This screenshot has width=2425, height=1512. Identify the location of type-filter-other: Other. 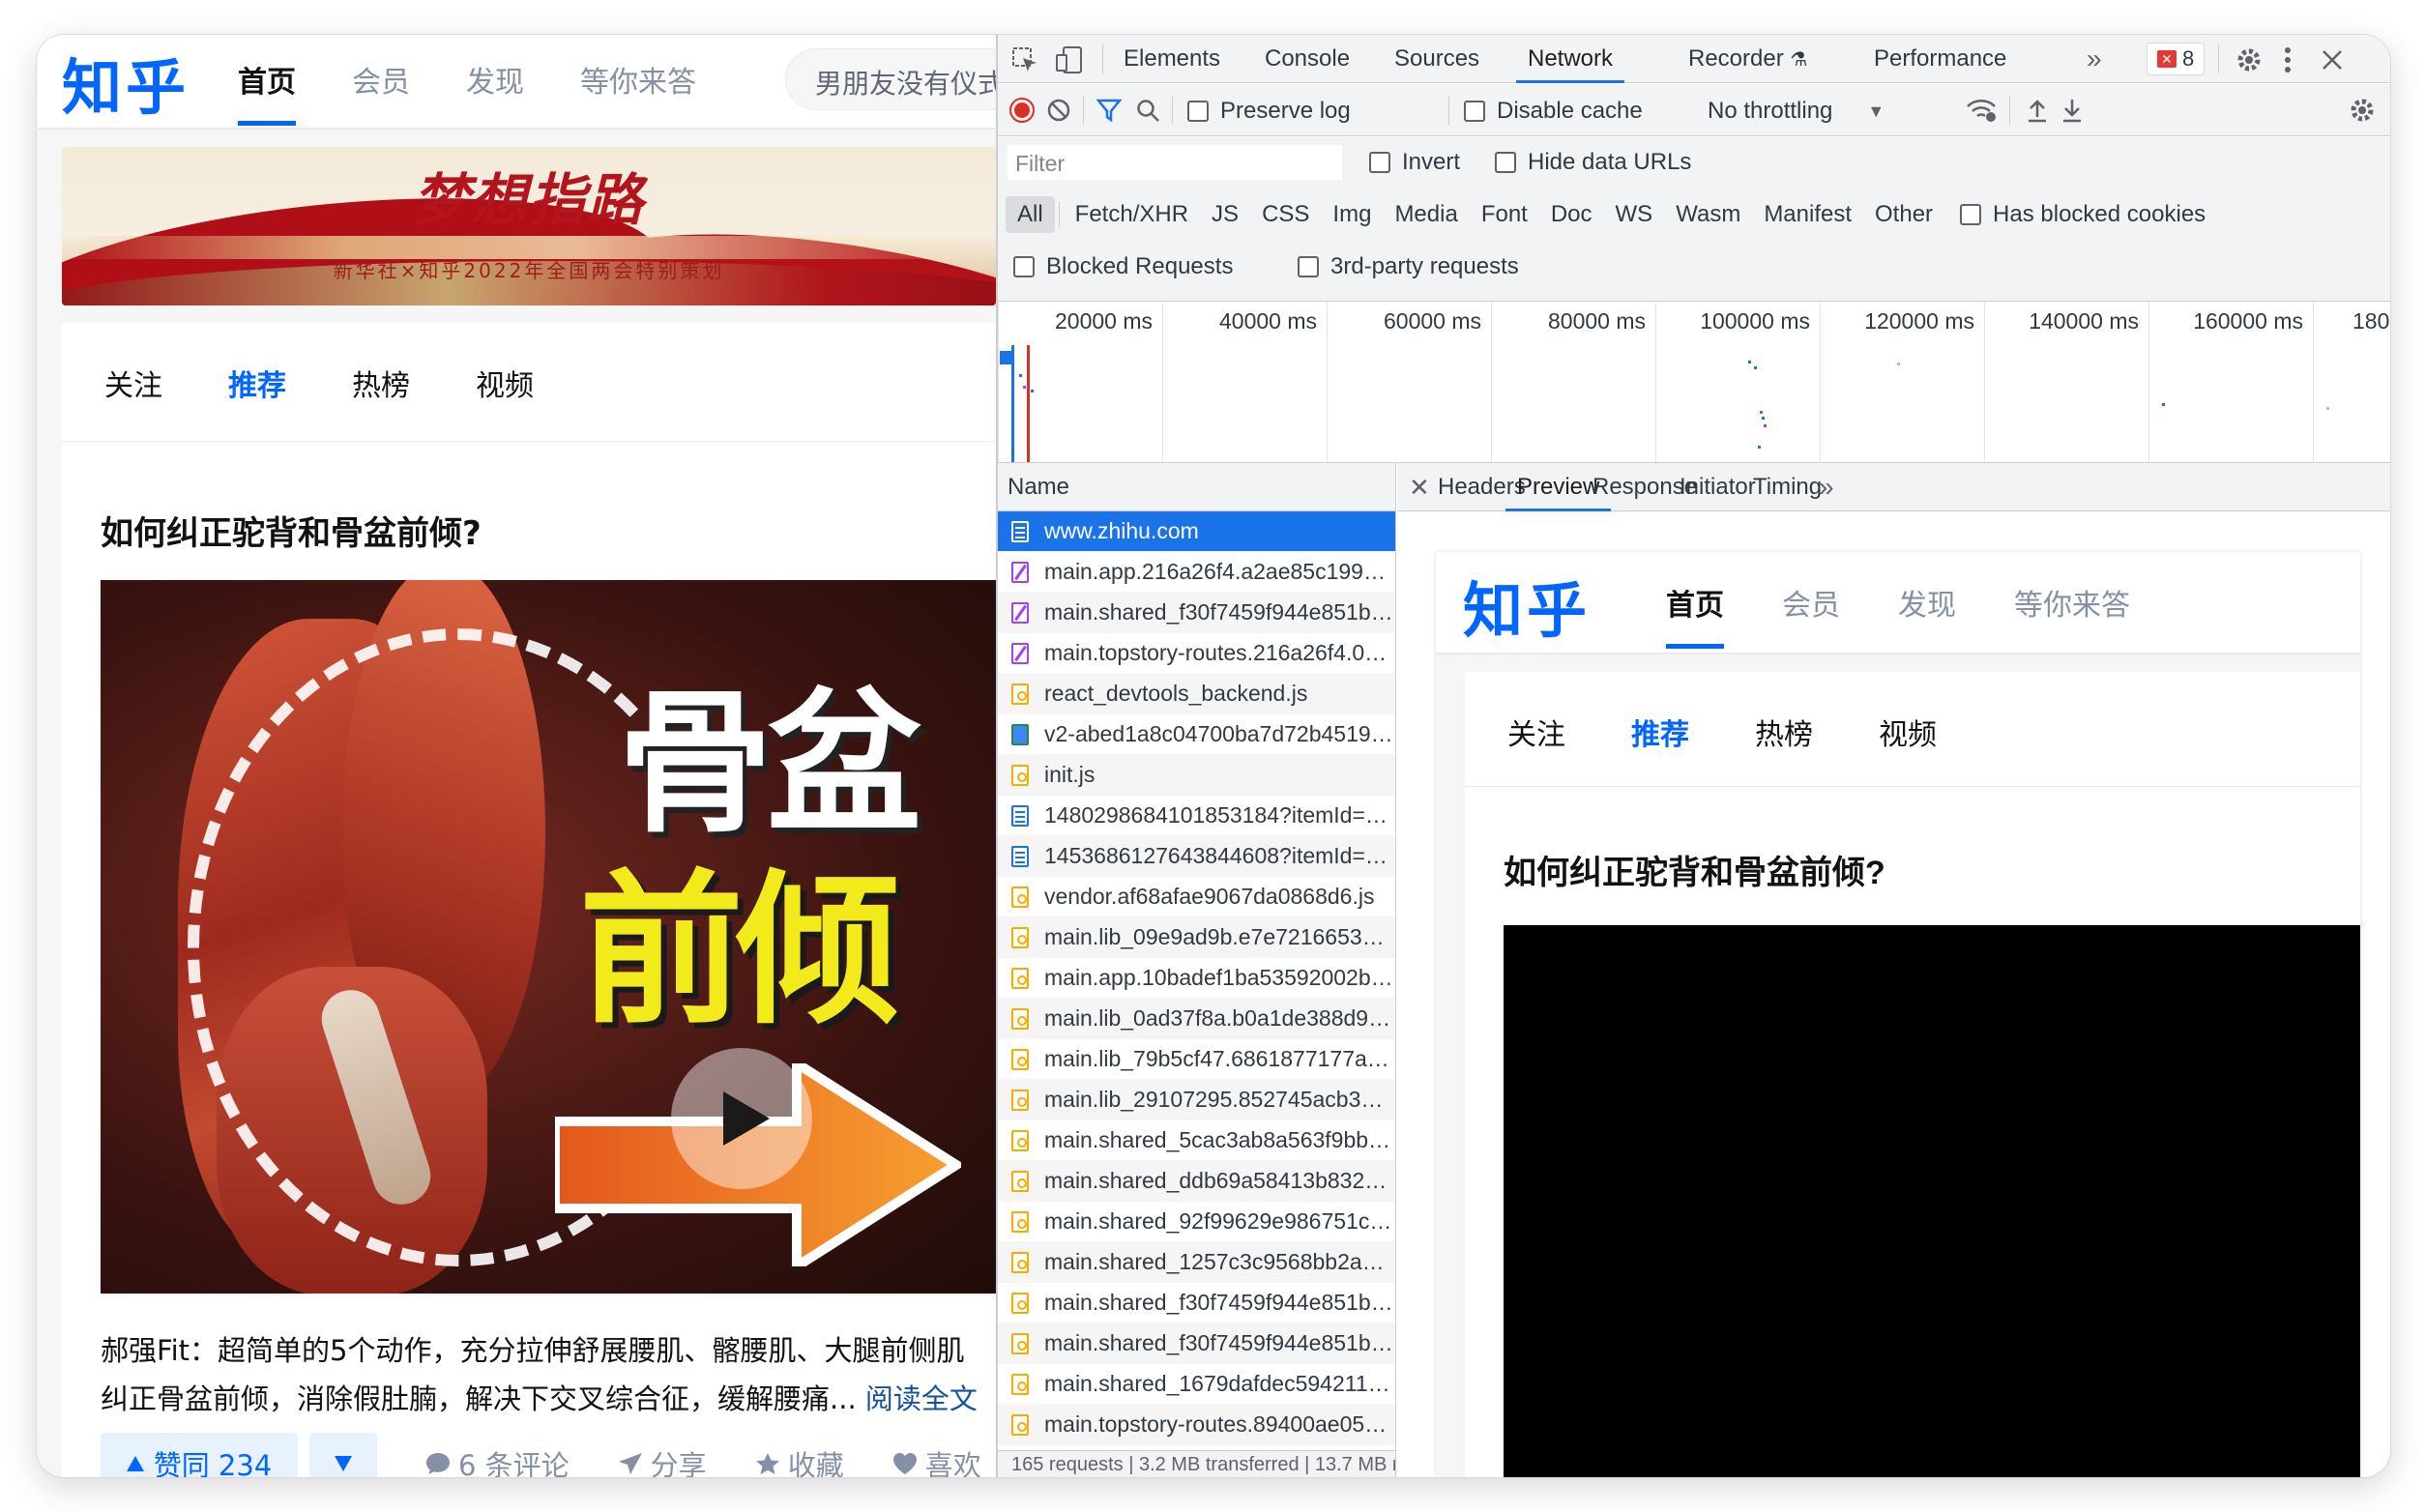
(1903, 214).